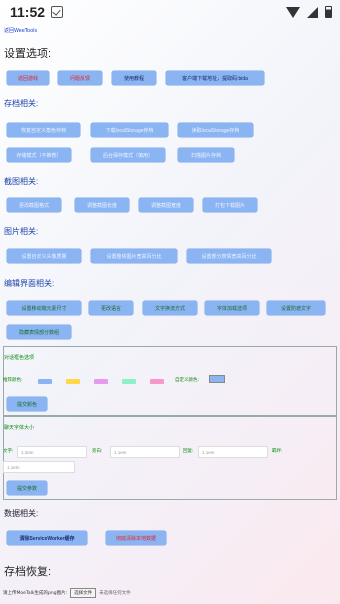  What do you see at coordinates (188, 451) in the screenshot?
I see `reply-size-label: 回复:` at bounding box center [188, 451].